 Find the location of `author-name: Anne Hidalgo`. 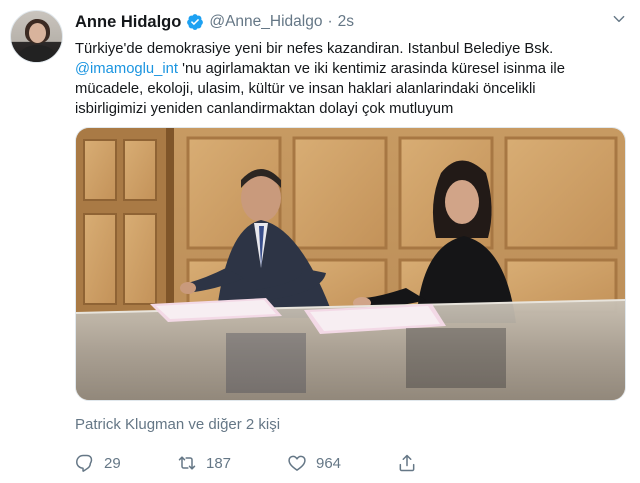

author-name: Anne Hidalgo is located at coordinates (128, 22).